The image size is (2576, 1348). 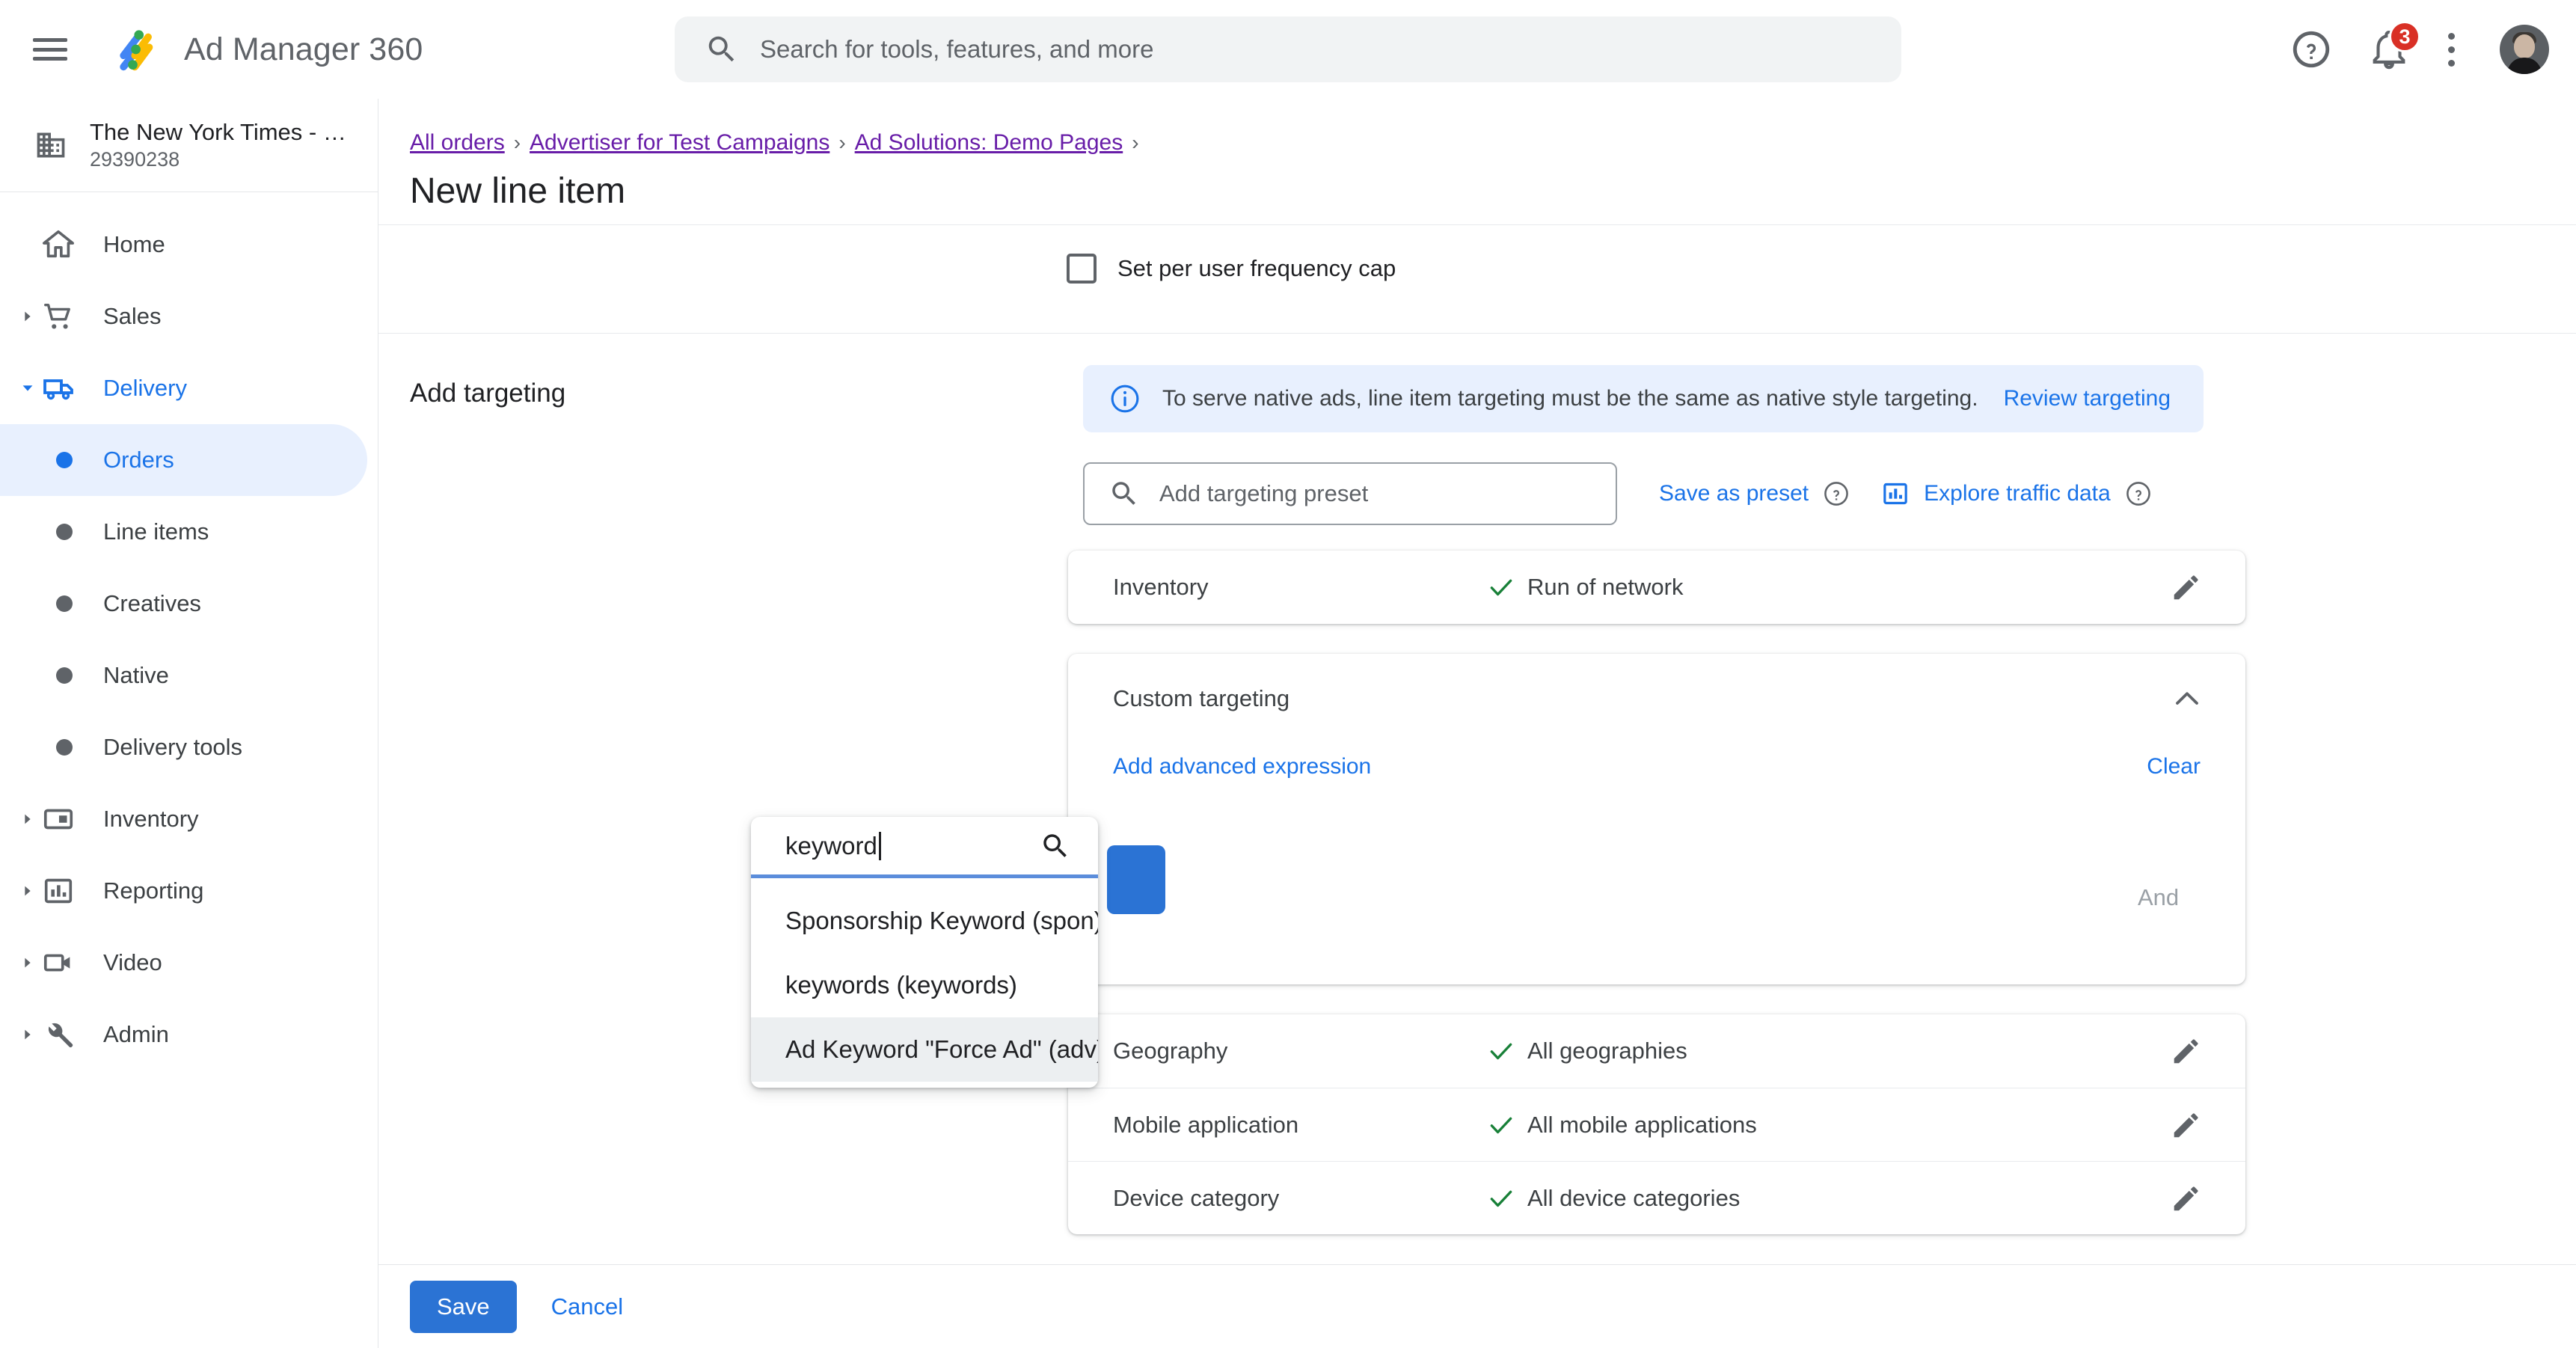 I want to click on sidebar-item-label: Home, so click(x=134, y=244).